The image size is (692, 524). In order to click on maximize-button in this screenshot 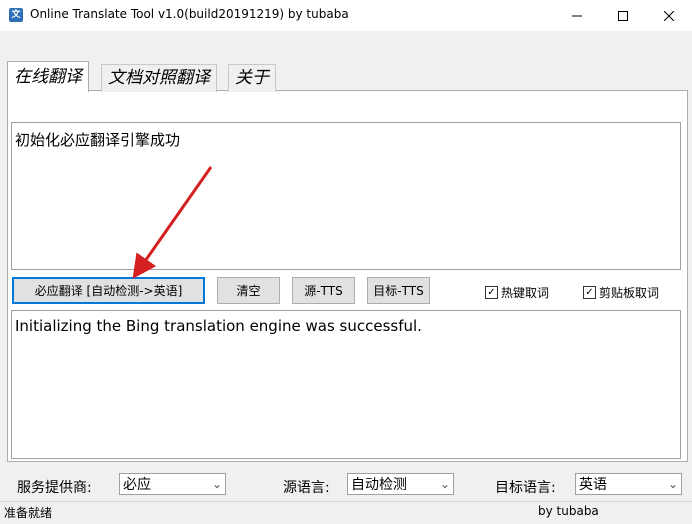, I will do `click(623, 15)`.